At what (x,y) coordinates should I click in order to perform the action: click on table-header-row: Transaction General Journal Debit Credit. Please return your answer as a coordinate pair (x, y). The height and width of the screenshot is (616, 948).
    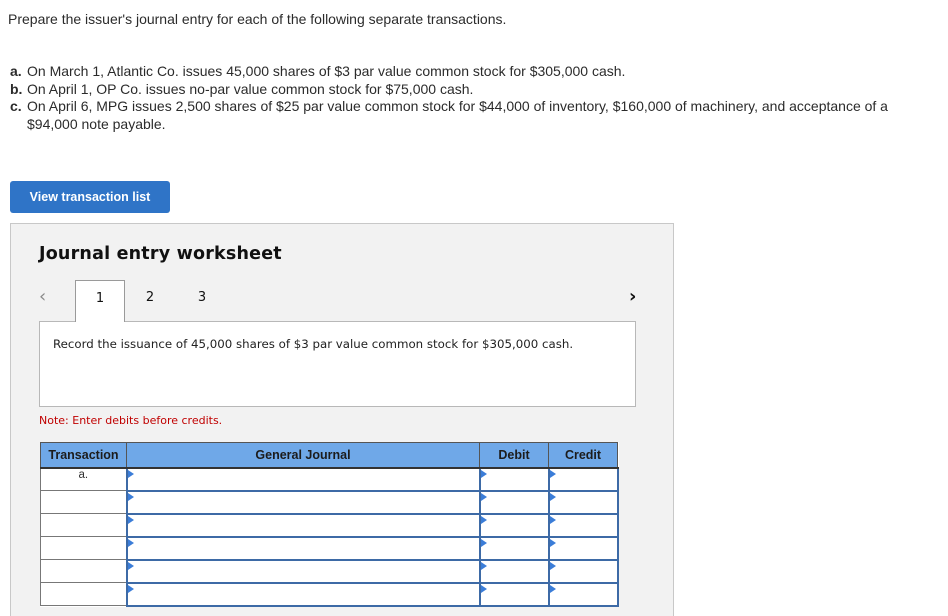
    Looking at the image, I should click on (329, 455).